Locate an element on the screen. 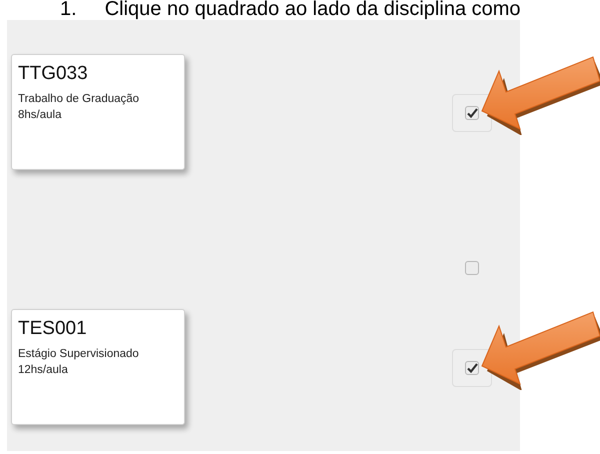  course-name: Estágio Supervisionado is located at coordinates (79, 354).